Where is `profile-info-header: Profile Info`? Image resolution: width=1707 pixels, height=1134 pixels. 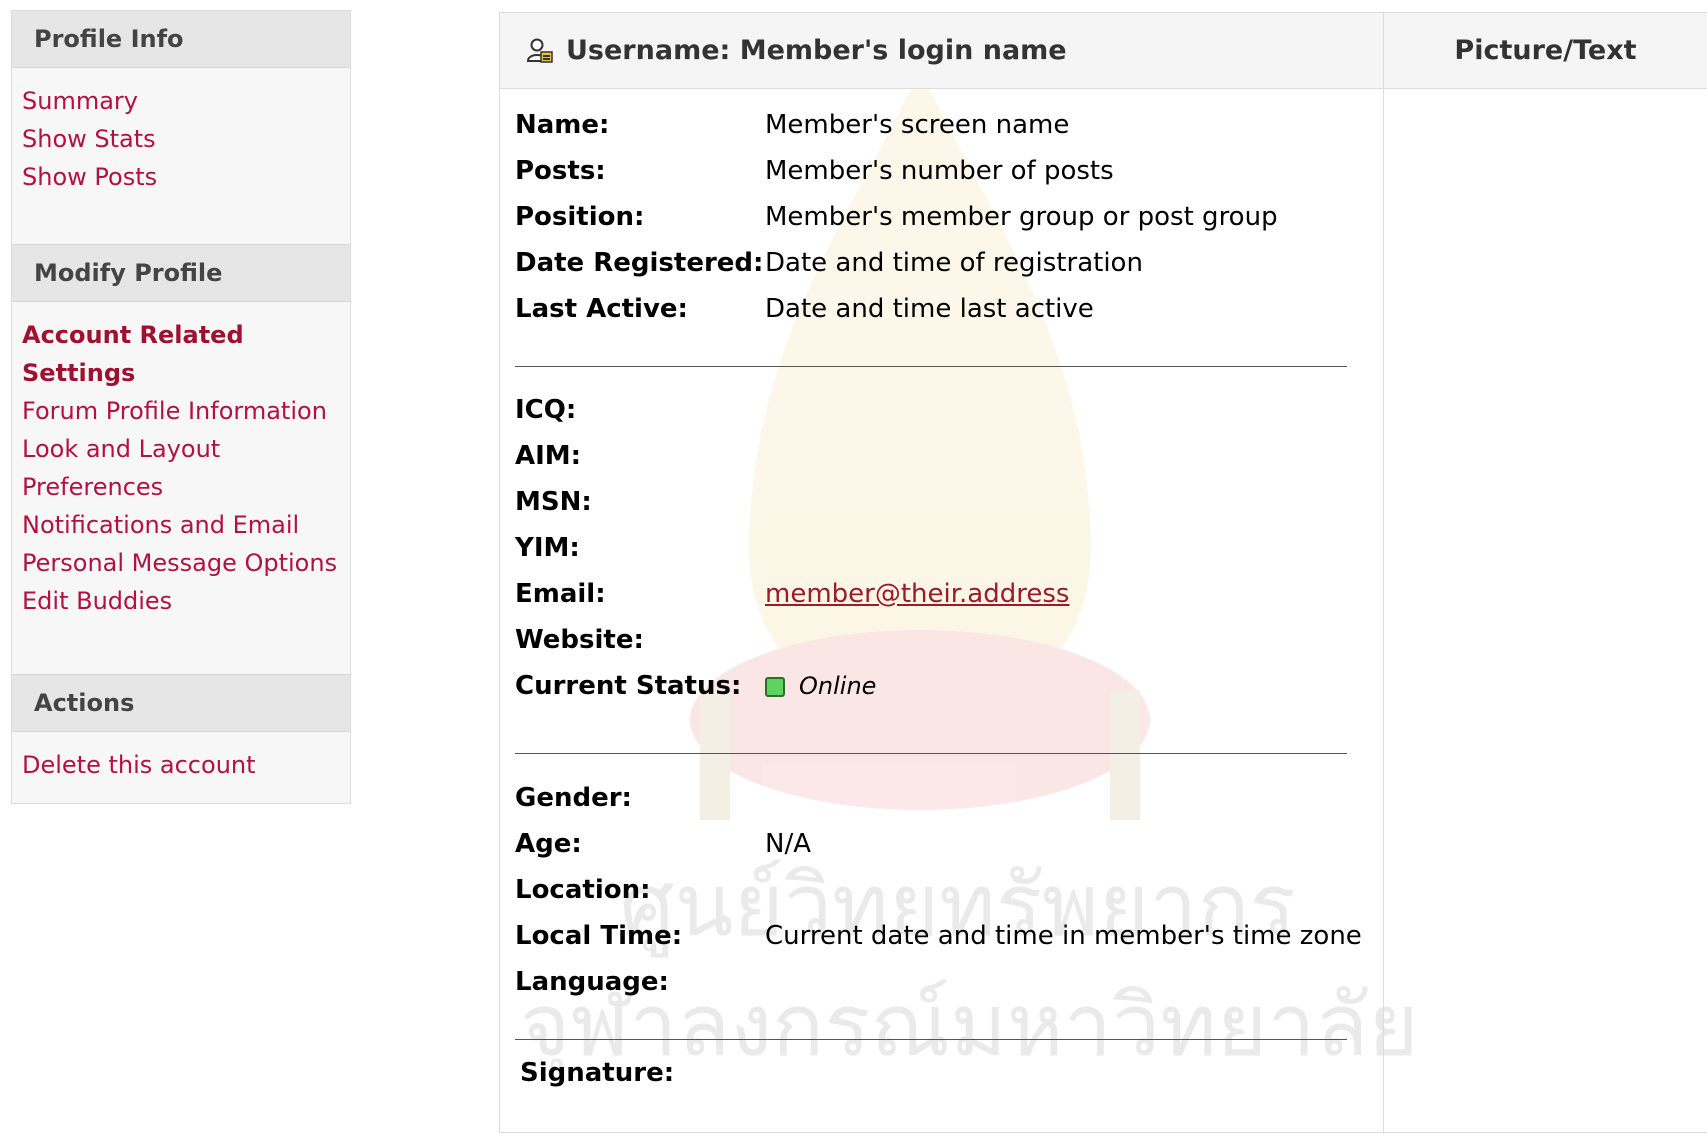 profile-info-header: Profile Info is located at coordinates (181, 39).